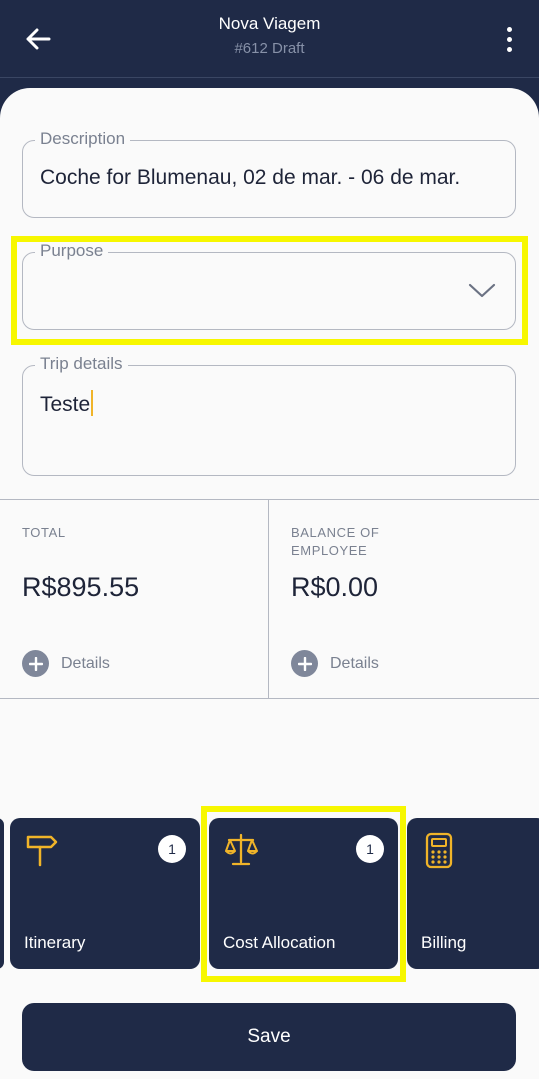 This screenshot has height=1079, width=539. Describe the element at coordinates (42, 851) in the screenshot. I see `signpost-icon` at that location.